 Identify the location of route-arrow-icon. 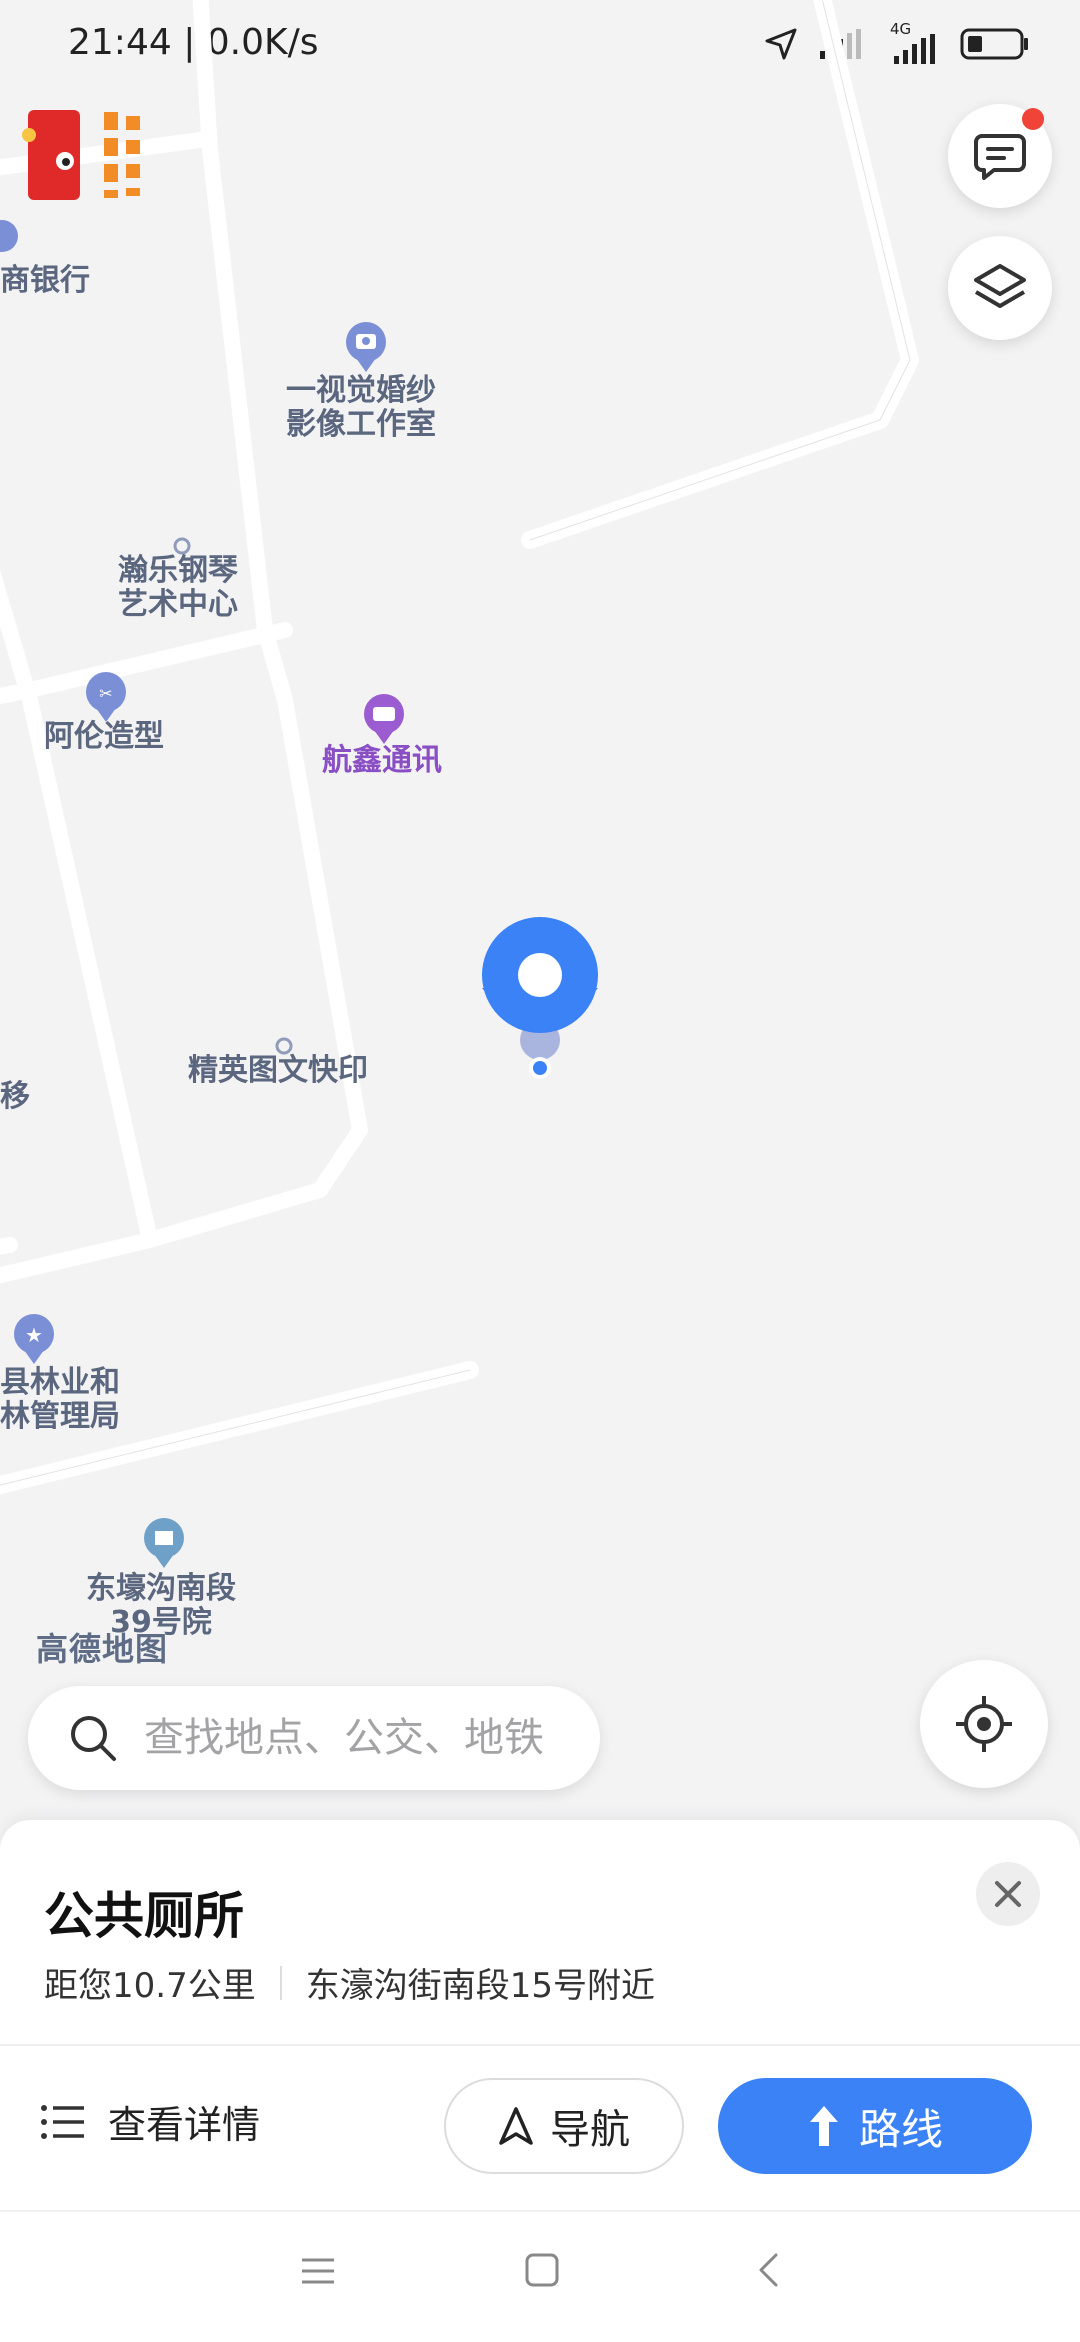
(823, 2126).